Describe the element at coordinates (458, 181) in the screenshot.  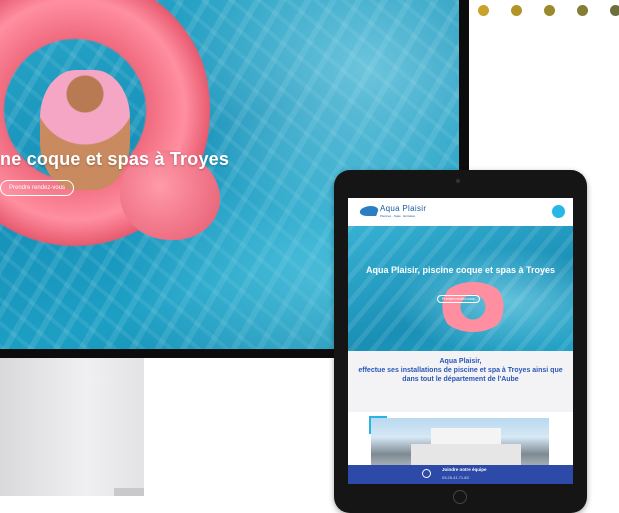
I see `tablet-camera` at that location.